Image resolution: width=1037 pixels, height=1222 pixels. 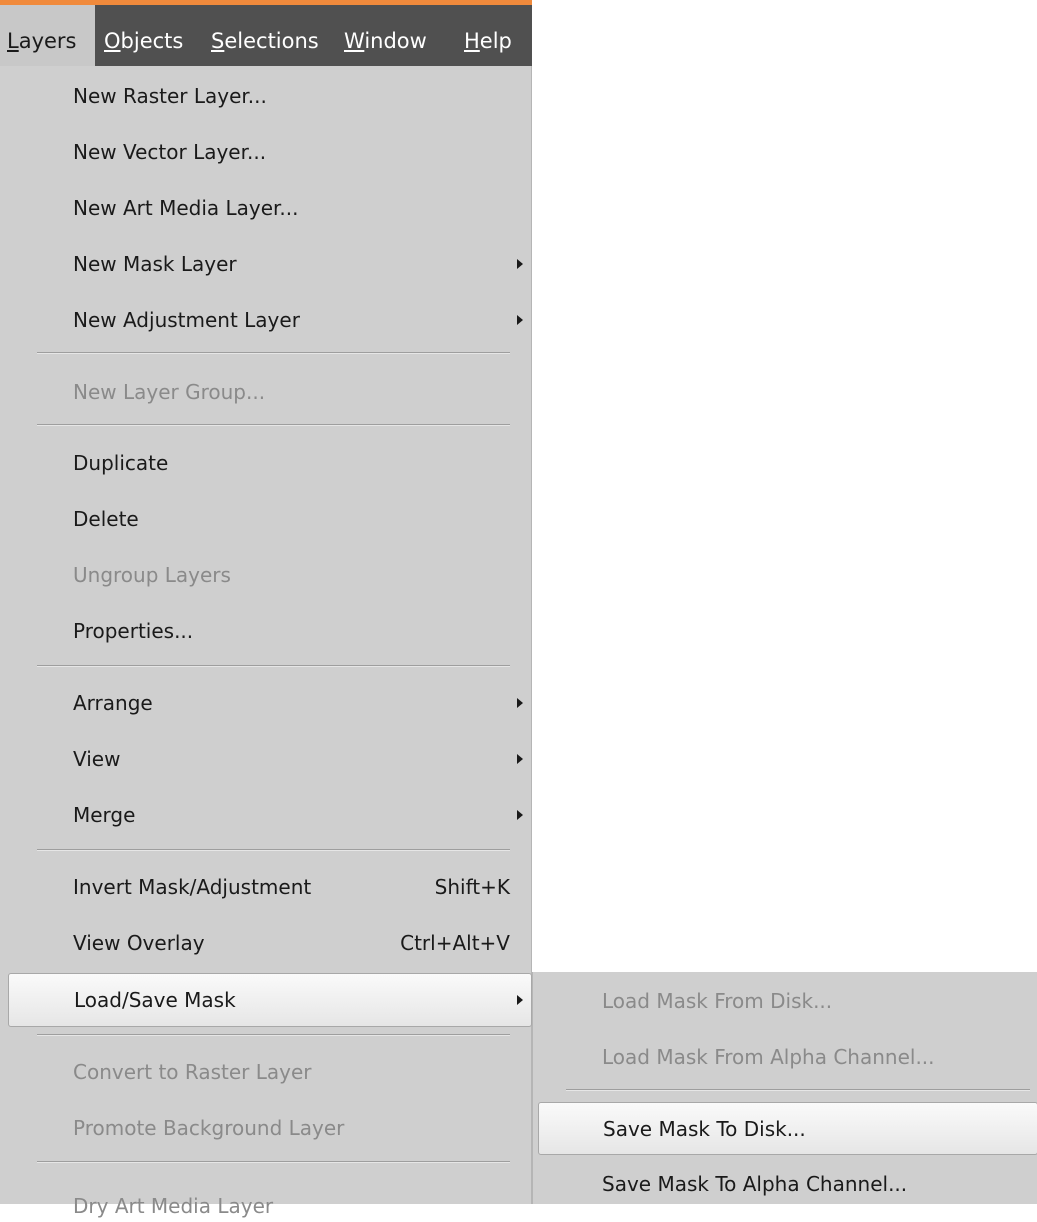 I want to click on menu-item-view: View, so click(x=266, y=759).